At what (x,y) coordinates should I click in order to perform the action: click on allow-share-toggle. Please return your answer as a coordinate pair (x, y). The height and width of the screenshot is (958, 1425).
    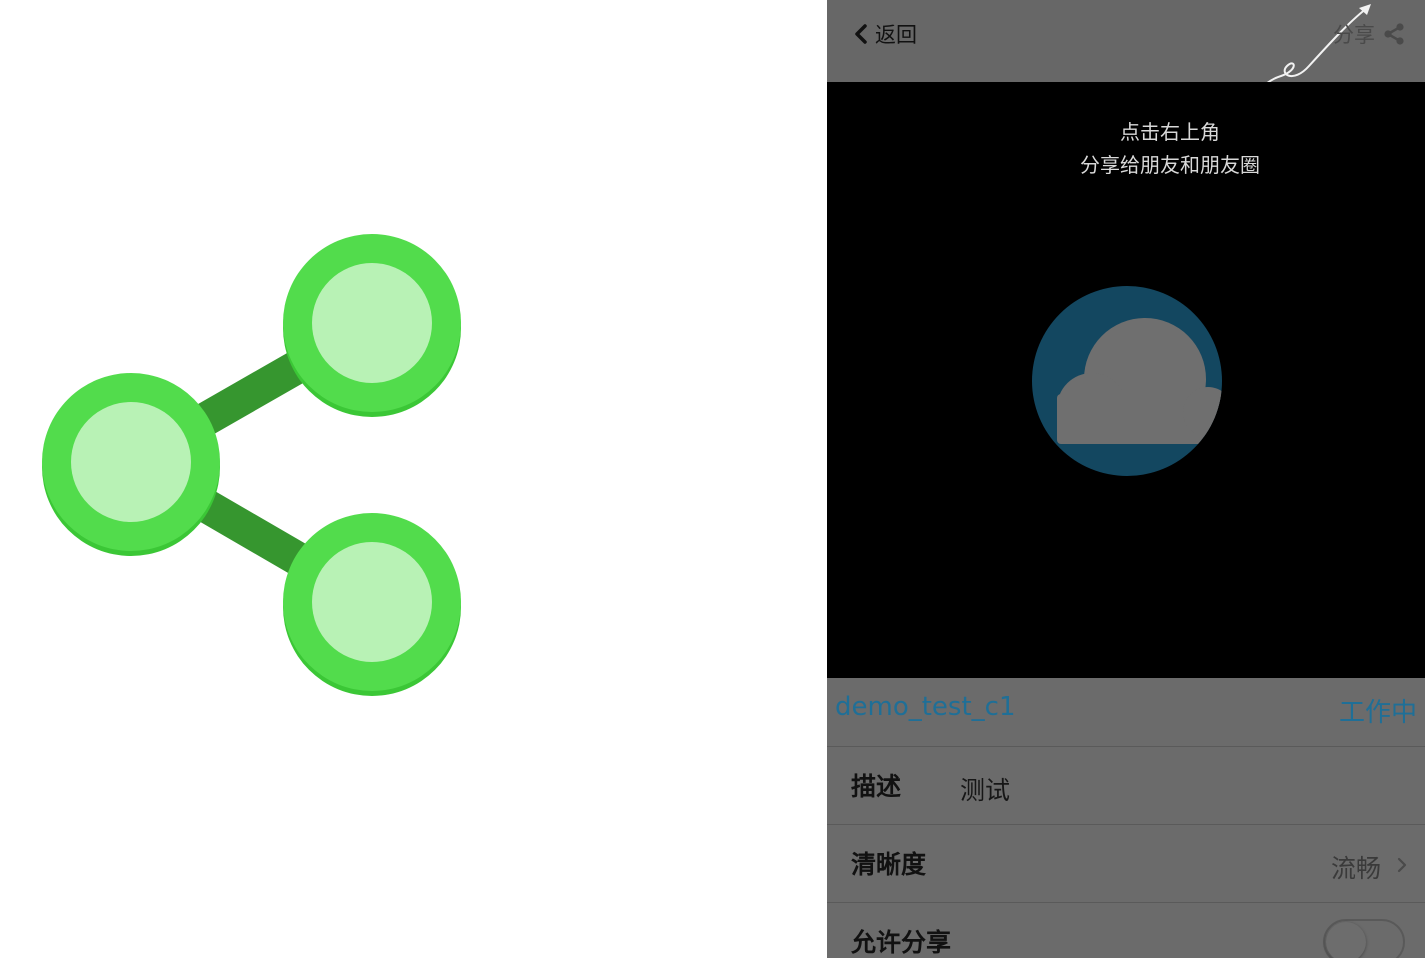
    Looking at the image, I should click on (1364, 938).